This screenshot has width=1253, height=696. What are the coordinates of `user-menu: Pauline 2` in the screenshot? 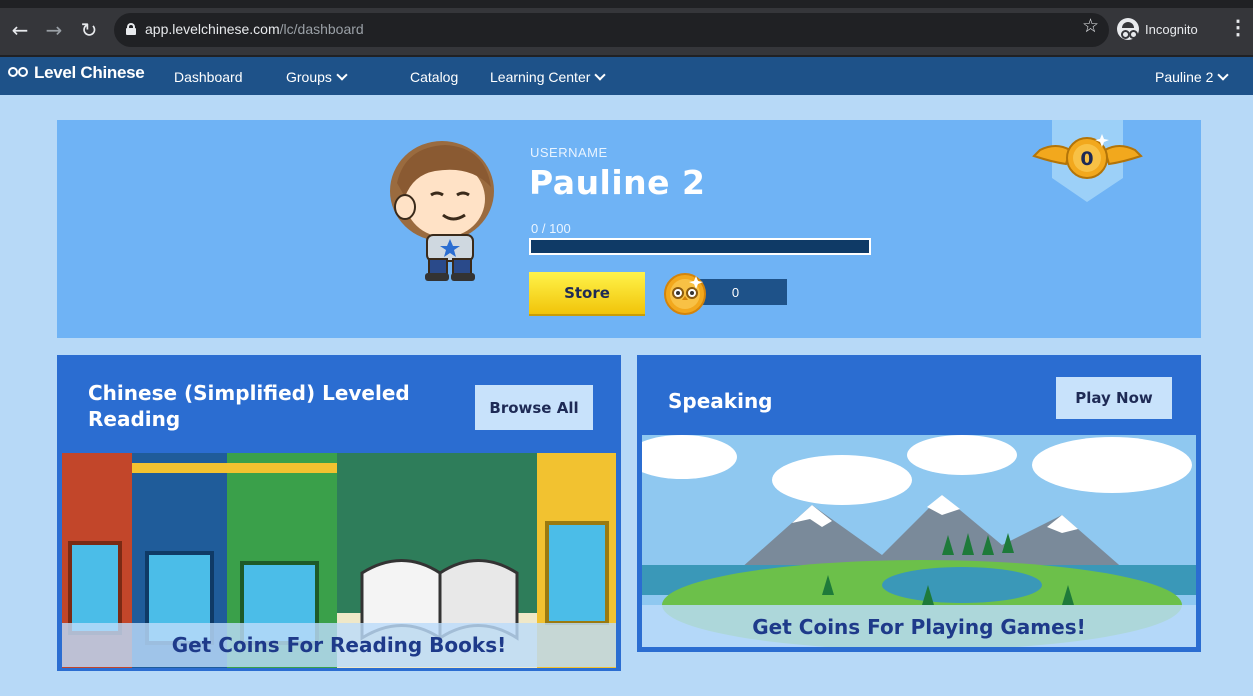 It's located at (1192, 77).